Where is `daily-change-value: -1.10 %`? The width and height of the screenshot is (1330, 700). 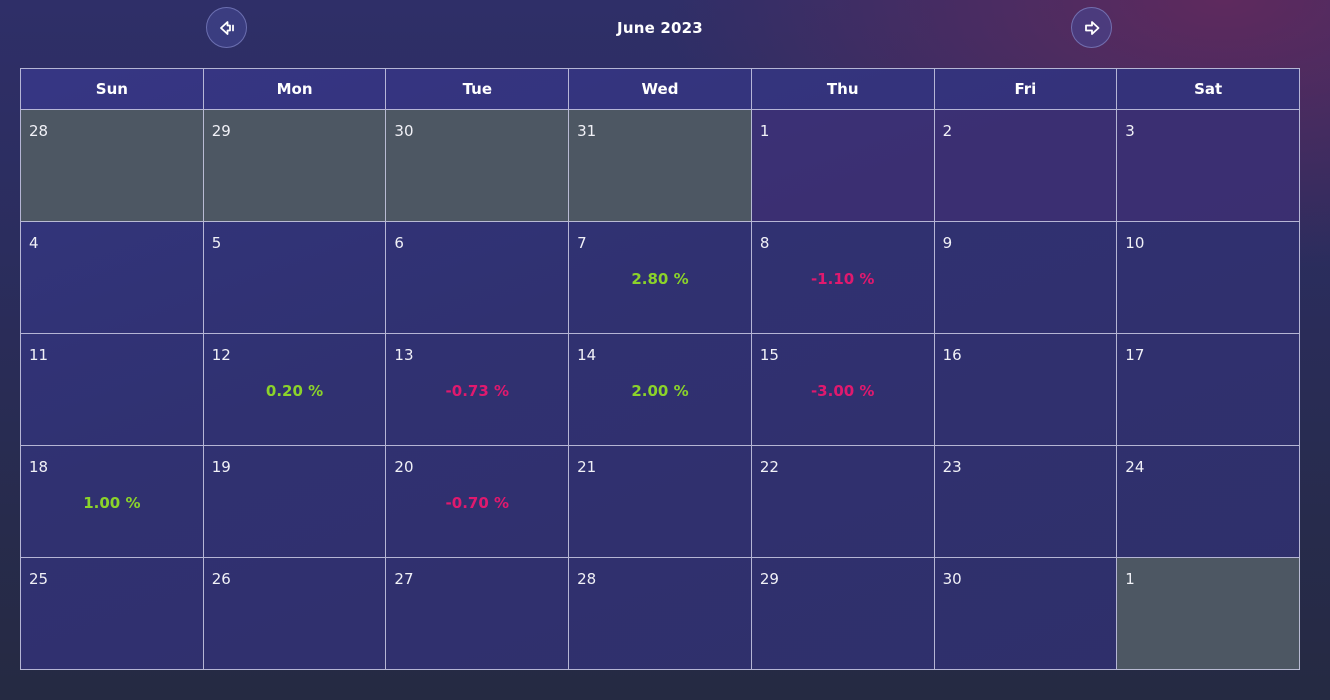
daily-change-value: -1.10 % is located at coordinates (842, 279).